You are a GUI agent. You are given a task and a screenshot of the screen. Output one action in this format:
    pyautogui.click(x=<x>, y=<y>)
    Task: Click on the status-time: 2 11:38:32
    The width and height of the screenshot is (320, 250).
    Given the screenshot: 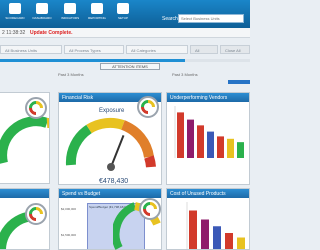 What is the action you would take?
    pyautogui.click(x=14, y=33)
    